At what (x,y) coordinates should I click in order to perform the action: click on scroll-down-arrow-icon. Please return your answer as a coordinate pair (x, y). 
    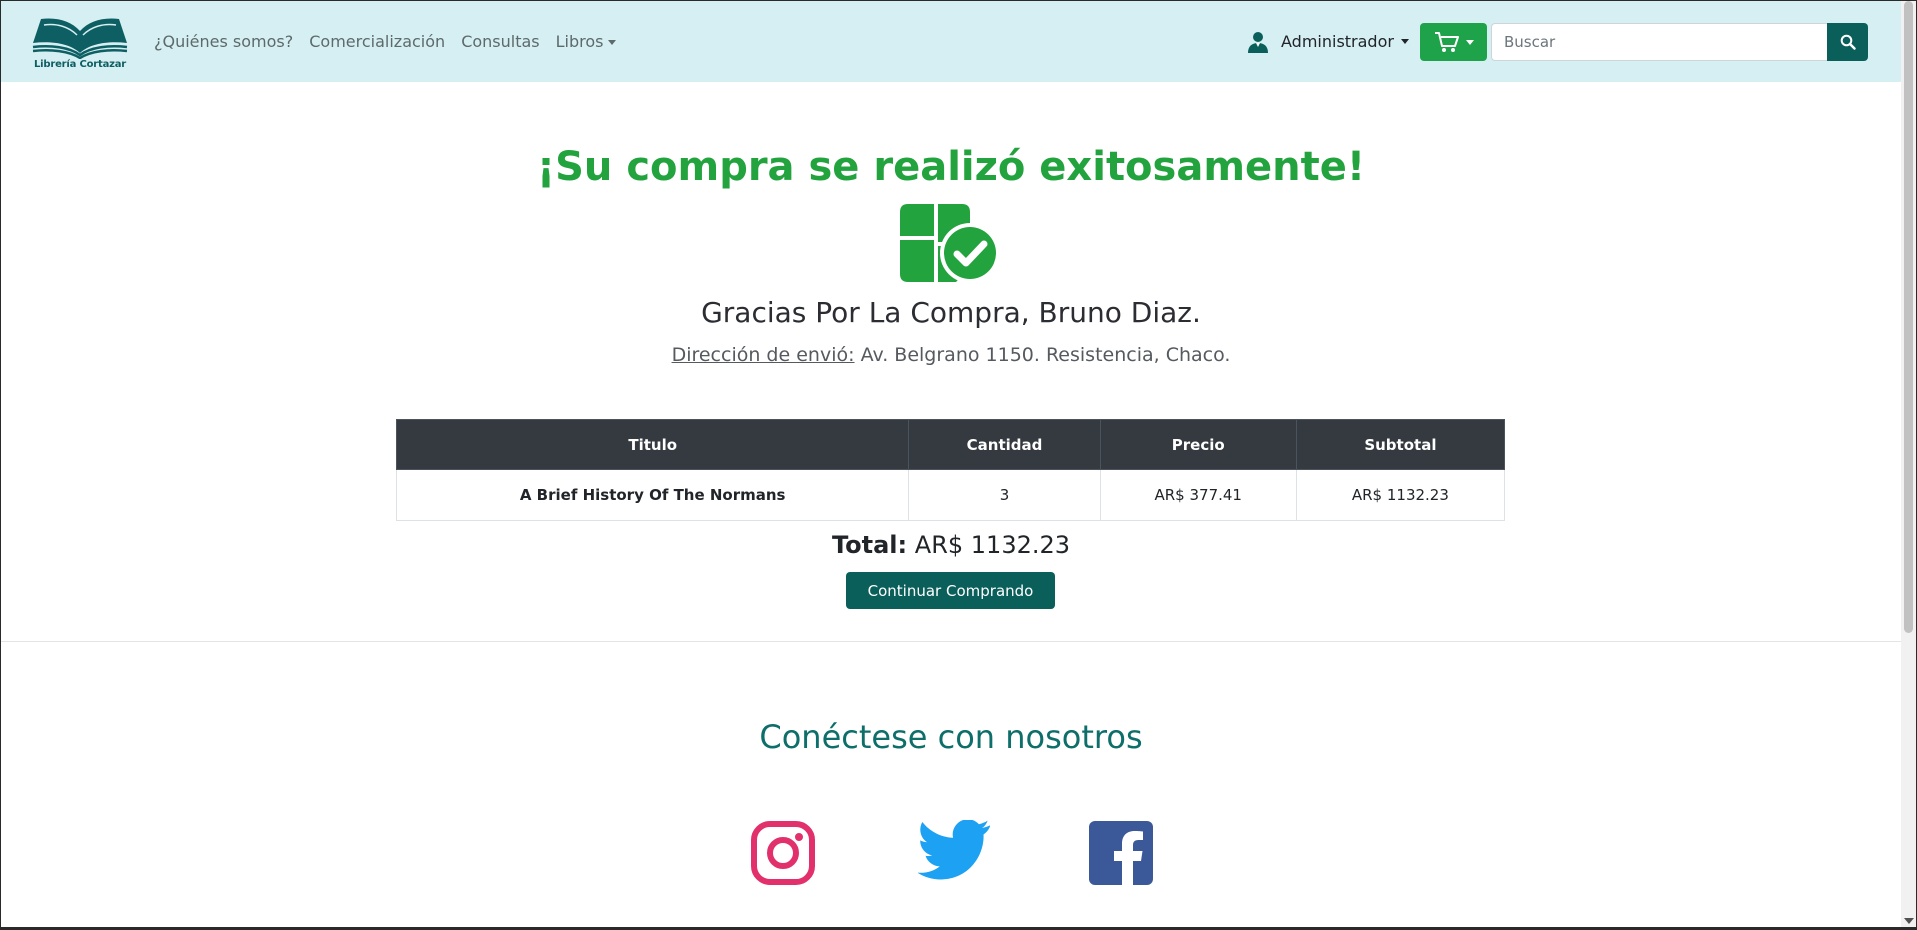
    Looking at the image, I should click on (1909, 921).